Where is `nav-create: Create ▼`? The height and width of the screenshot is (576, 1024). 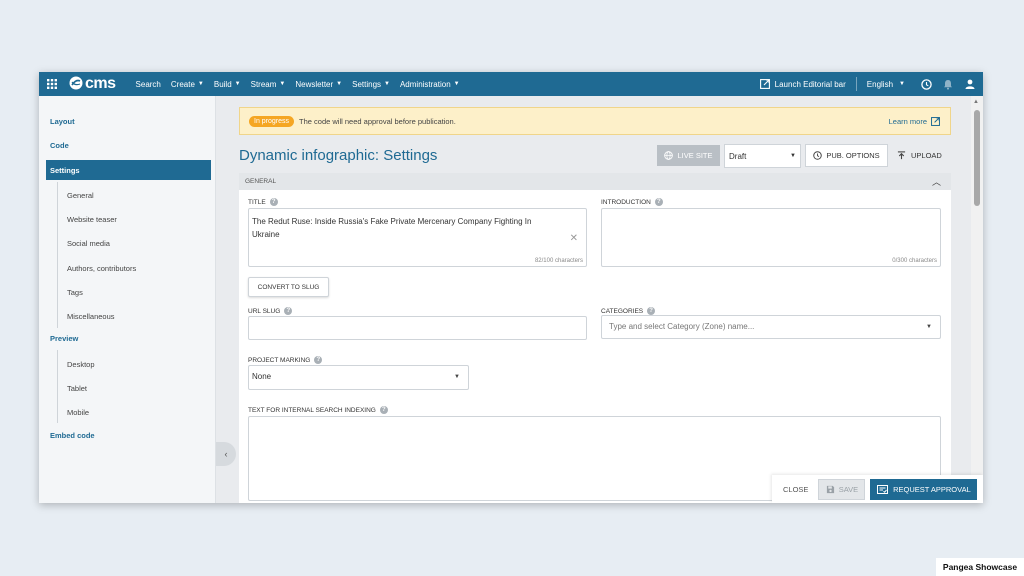
nav-create: Create ▼ is located at coordinates (187, 84).